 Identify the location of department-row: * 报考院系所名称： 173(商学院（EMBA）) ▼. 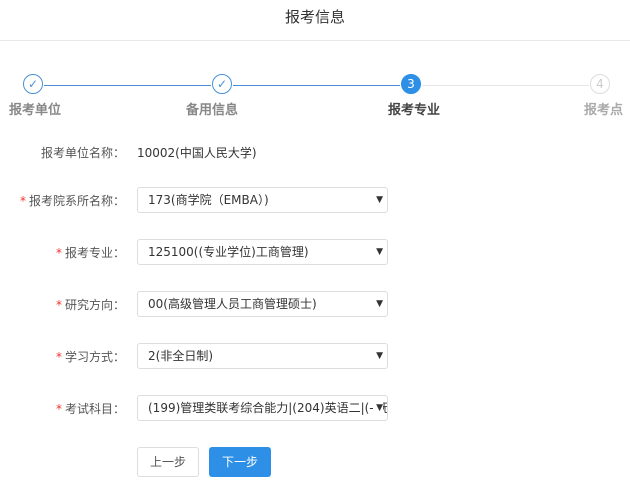
(315, 200).